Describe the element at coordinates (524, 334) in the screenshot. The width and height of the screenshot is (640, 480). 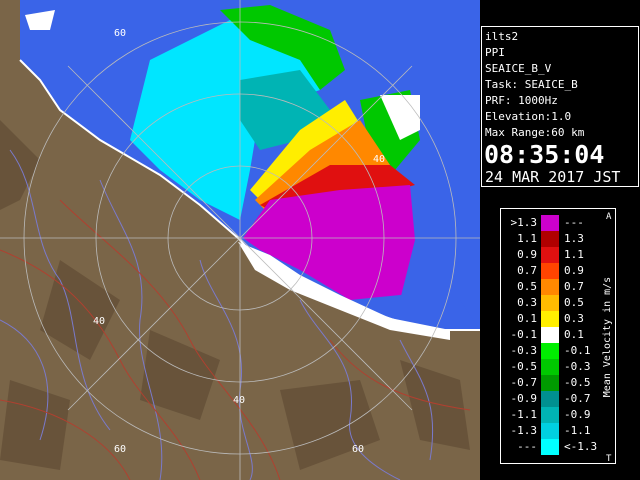
I see `legend-low-value: -0.1` at that location.